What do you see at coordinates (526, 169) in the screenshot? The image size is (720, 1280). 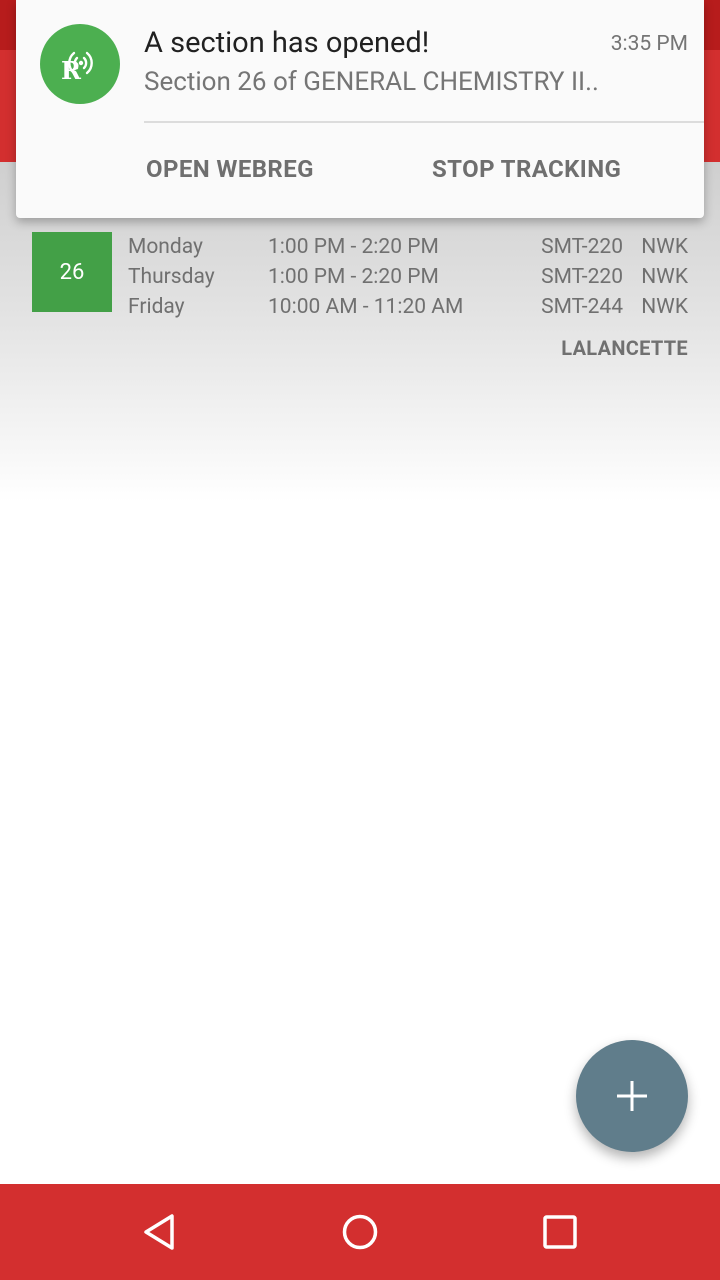 I see `stop-tracking-button: STOP TRACKING` at bounding box center [526, 169].